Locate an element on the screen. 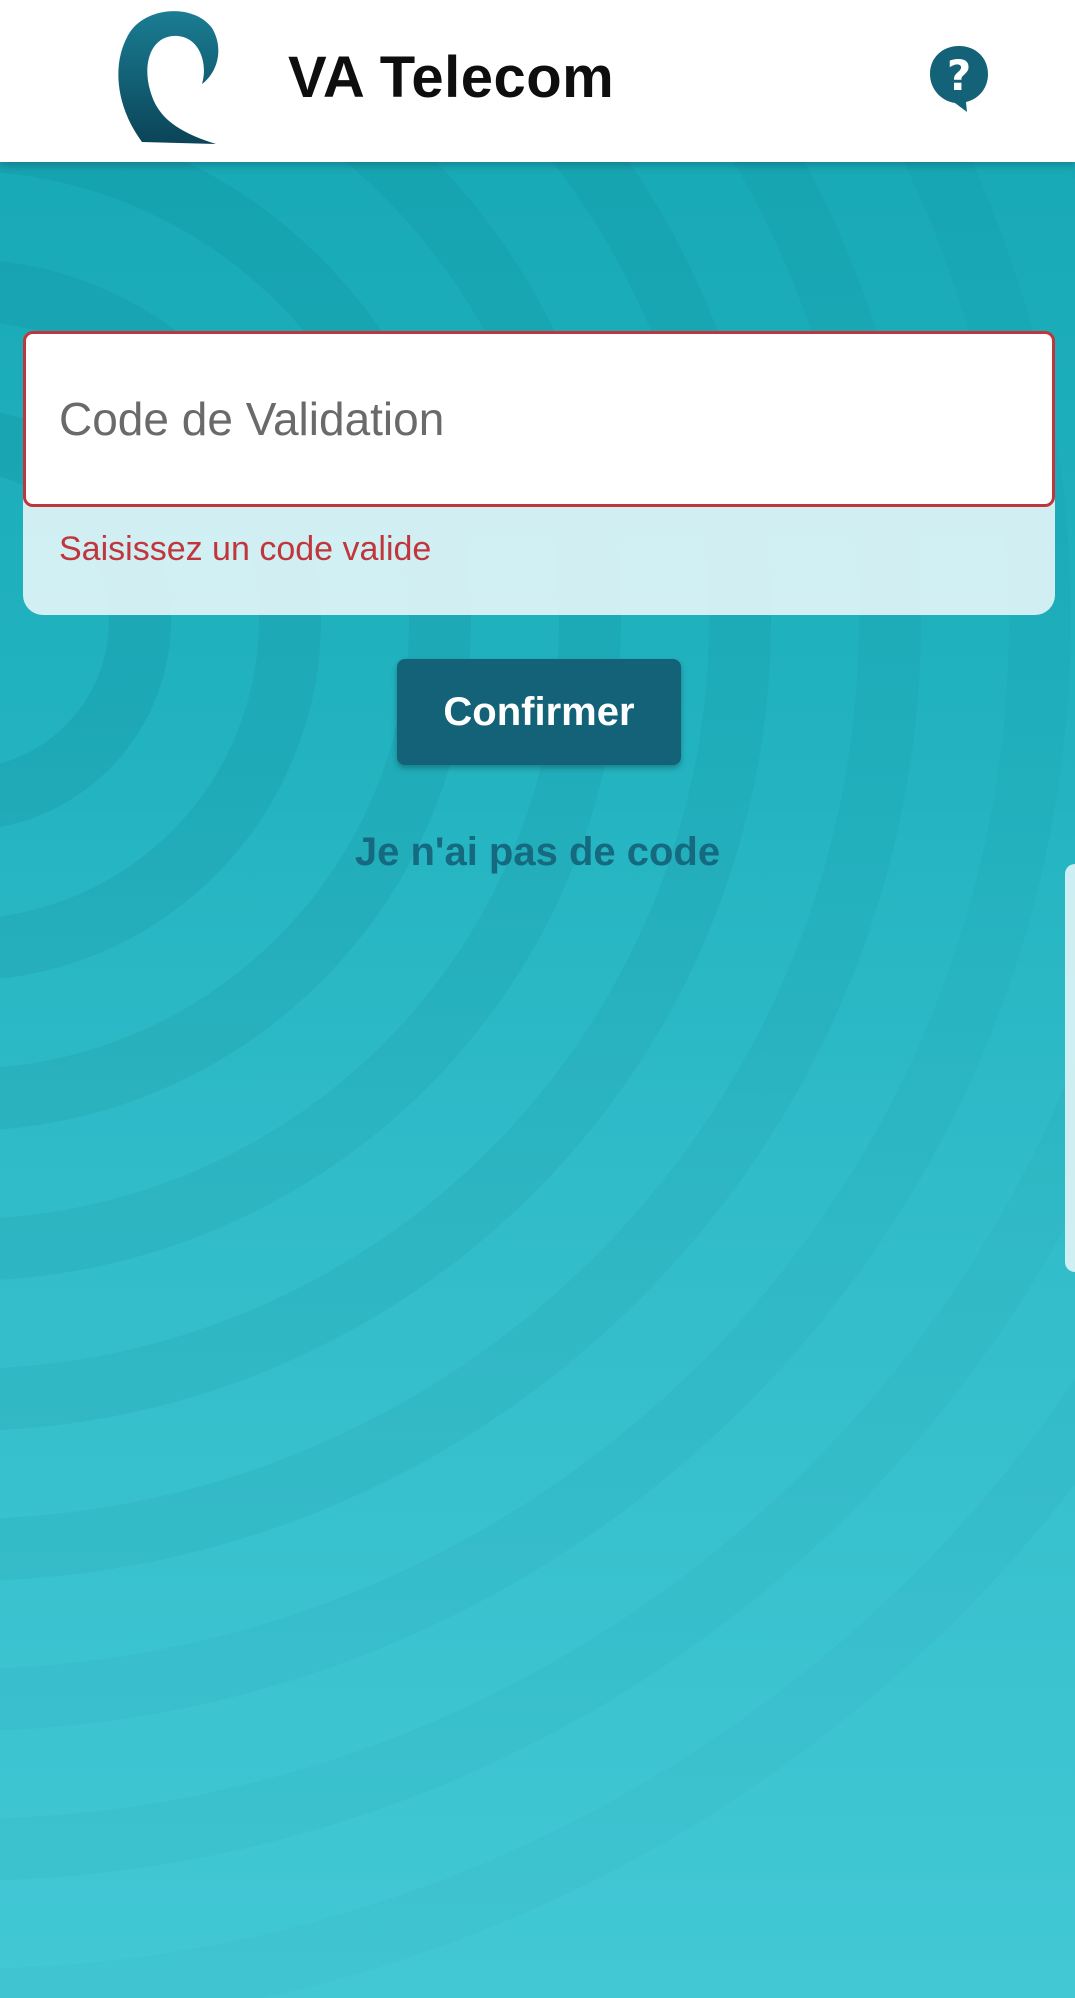 The width and height of the screenshot is (1075, 1998). error-message: Saisissez un code valide is located at coordinates (245, 549).